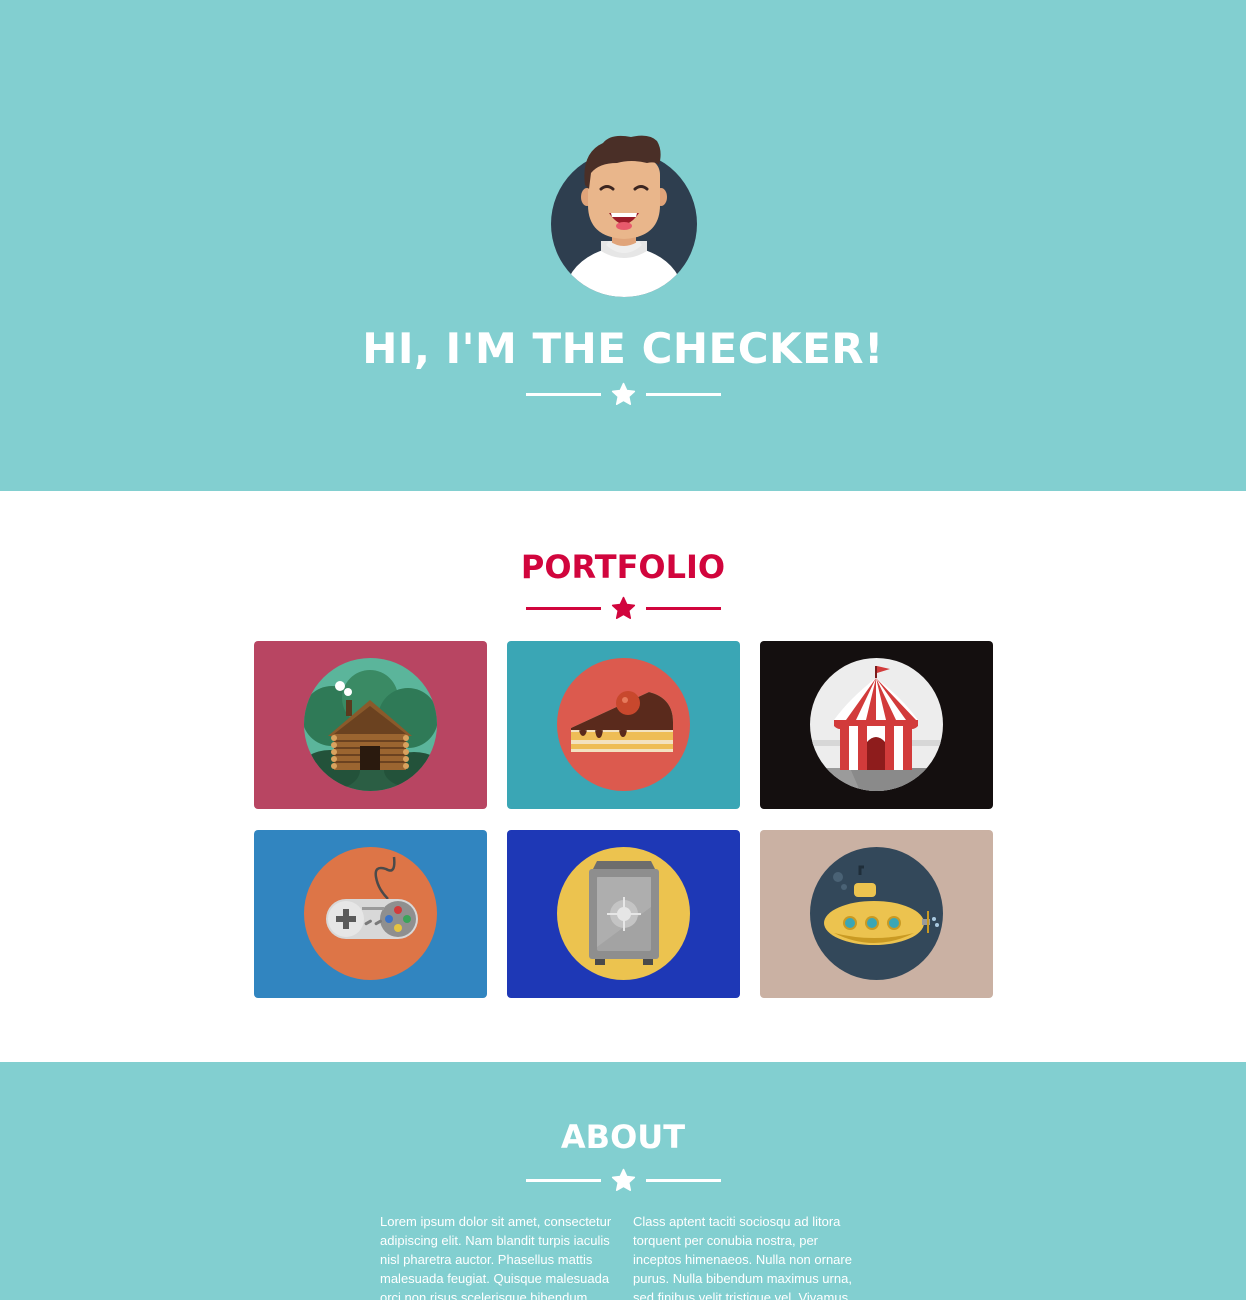  I want to click on portfolio-item-cabin, so click(370, 725).